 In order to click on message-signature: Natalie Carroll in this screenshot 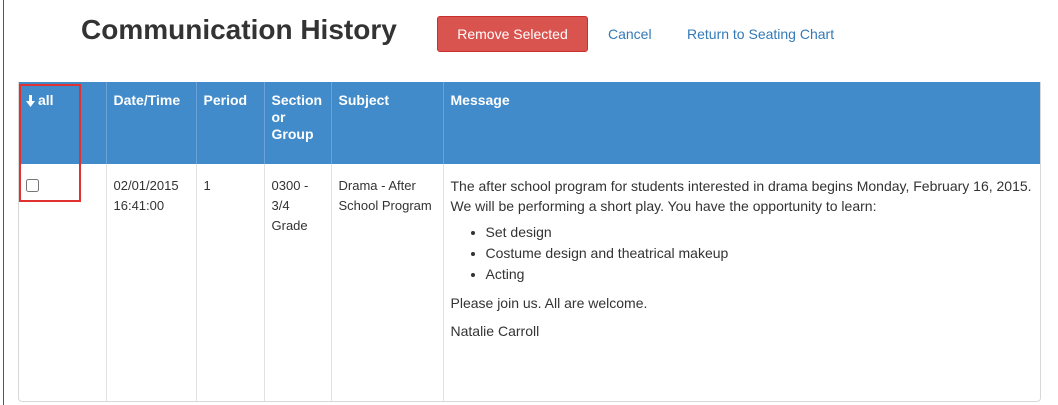, I will do `click(495, 331)`.